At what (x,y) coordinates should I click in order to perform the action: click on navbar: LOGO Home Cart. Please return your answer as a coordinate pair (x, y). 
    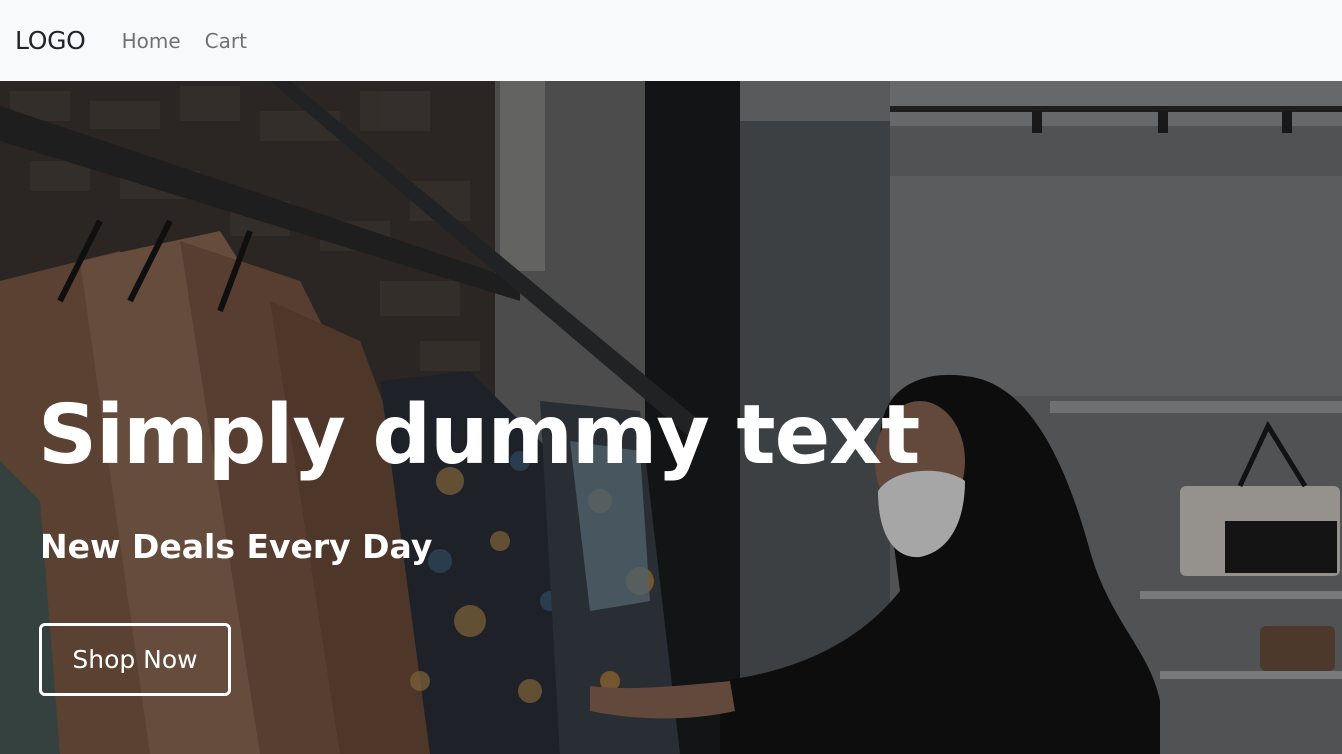
    Looking at the image, I should click on (671, 40).